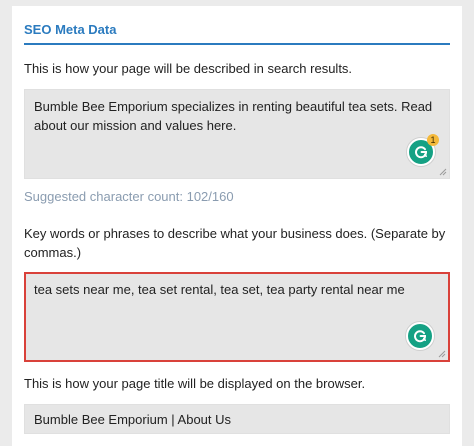  I want to click on page-title-input: Bumble Bee Emporium | About Us, so click(237, 419).